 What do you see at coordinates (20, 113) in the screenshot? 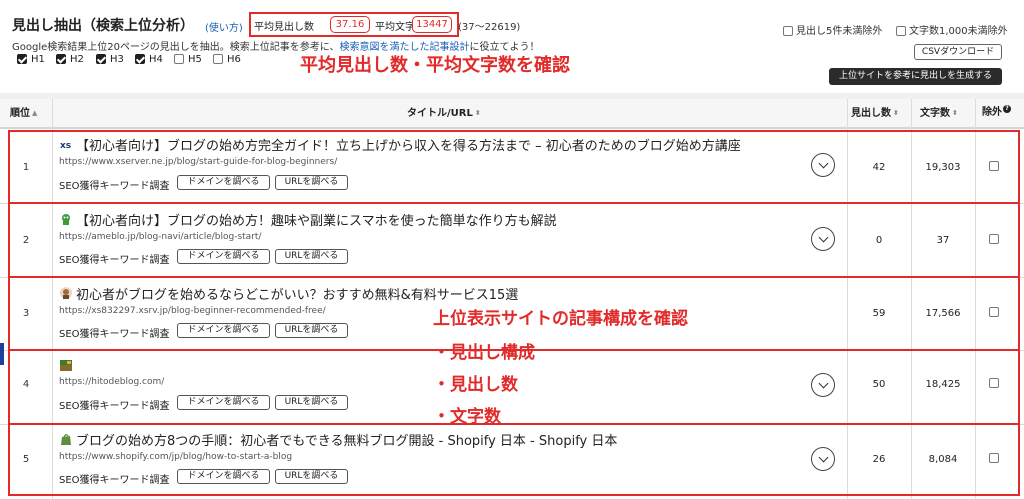
I see `col-rank-label: 順位` at bounding box center [20, 113].